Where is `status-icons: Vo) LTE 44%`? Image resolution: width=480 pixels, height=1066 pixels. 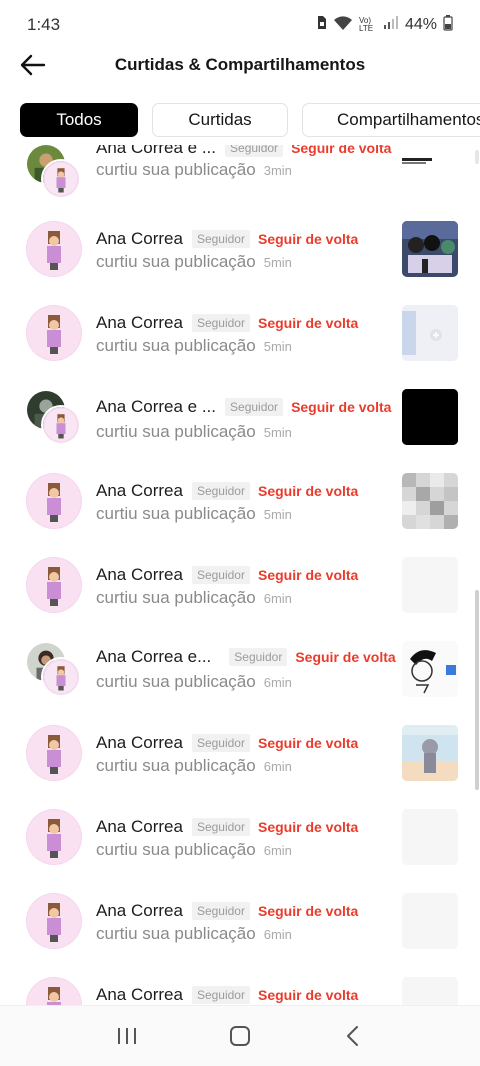 status-icons: Vo) LTE 44% is located at coordinates (384, 25).